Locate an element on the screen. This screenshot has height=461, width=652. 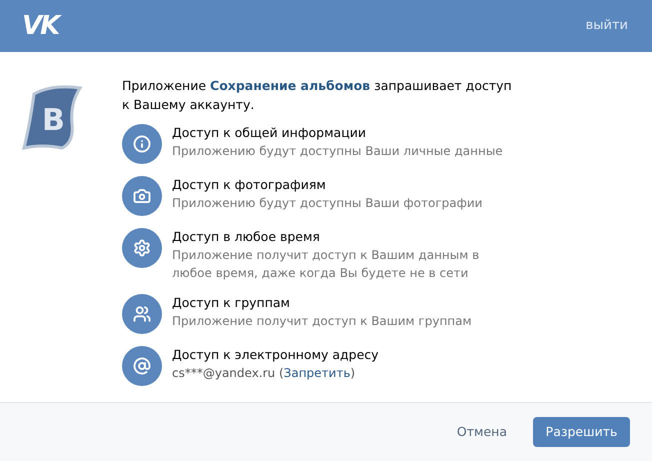
permission-description: Приложению будут доступны Ваши фотографии is located at coordinates (328, 203).